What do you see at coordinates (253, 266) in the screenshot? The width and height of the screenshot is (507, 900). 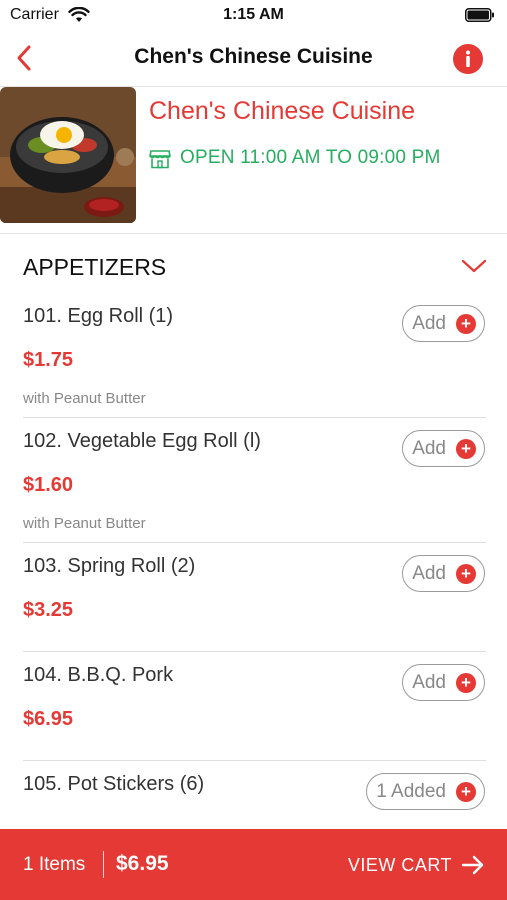 I see `category-header-appetizers: APPETIZERS` at bounding box center [253, 266].